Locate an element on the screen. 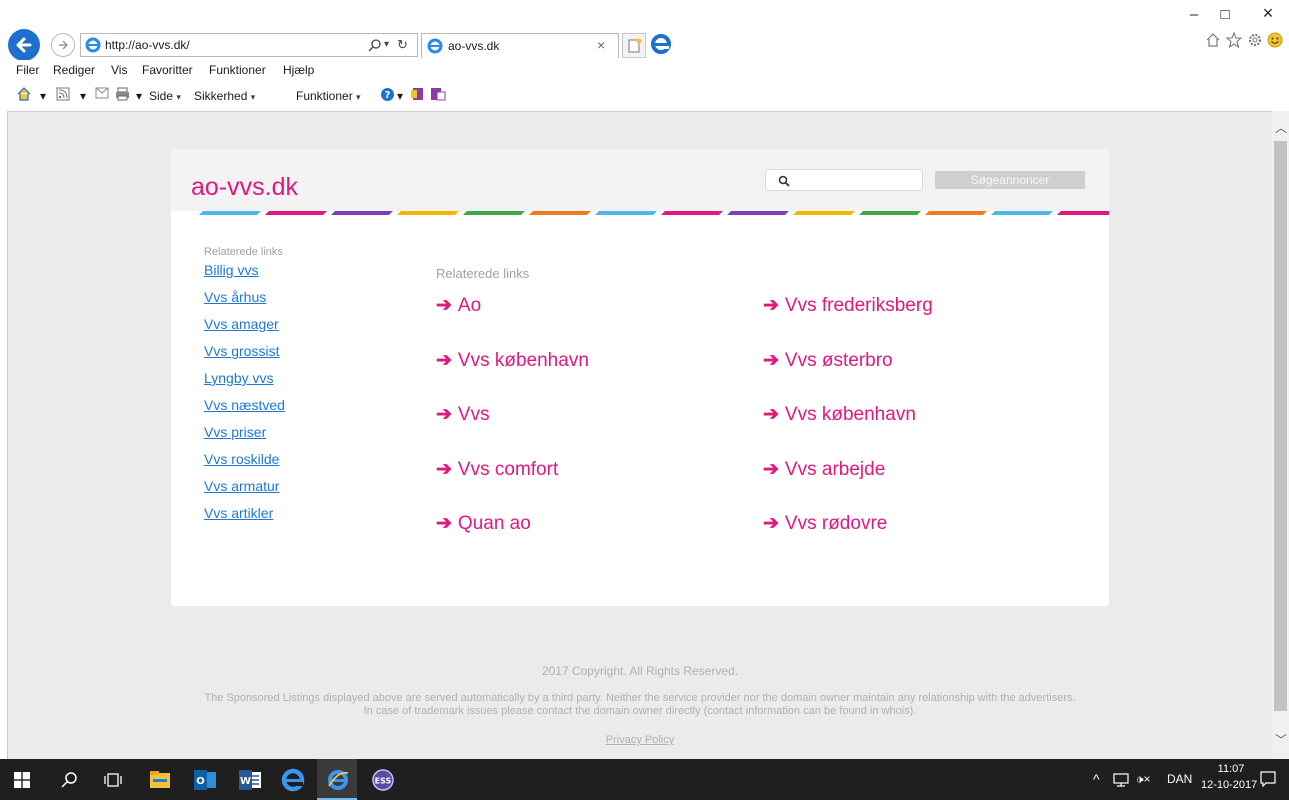 The width and height of the screenshot is (1289, 800). sidebar-link-billig-vvs: Billig vvs is located at coordinates (231, 270).